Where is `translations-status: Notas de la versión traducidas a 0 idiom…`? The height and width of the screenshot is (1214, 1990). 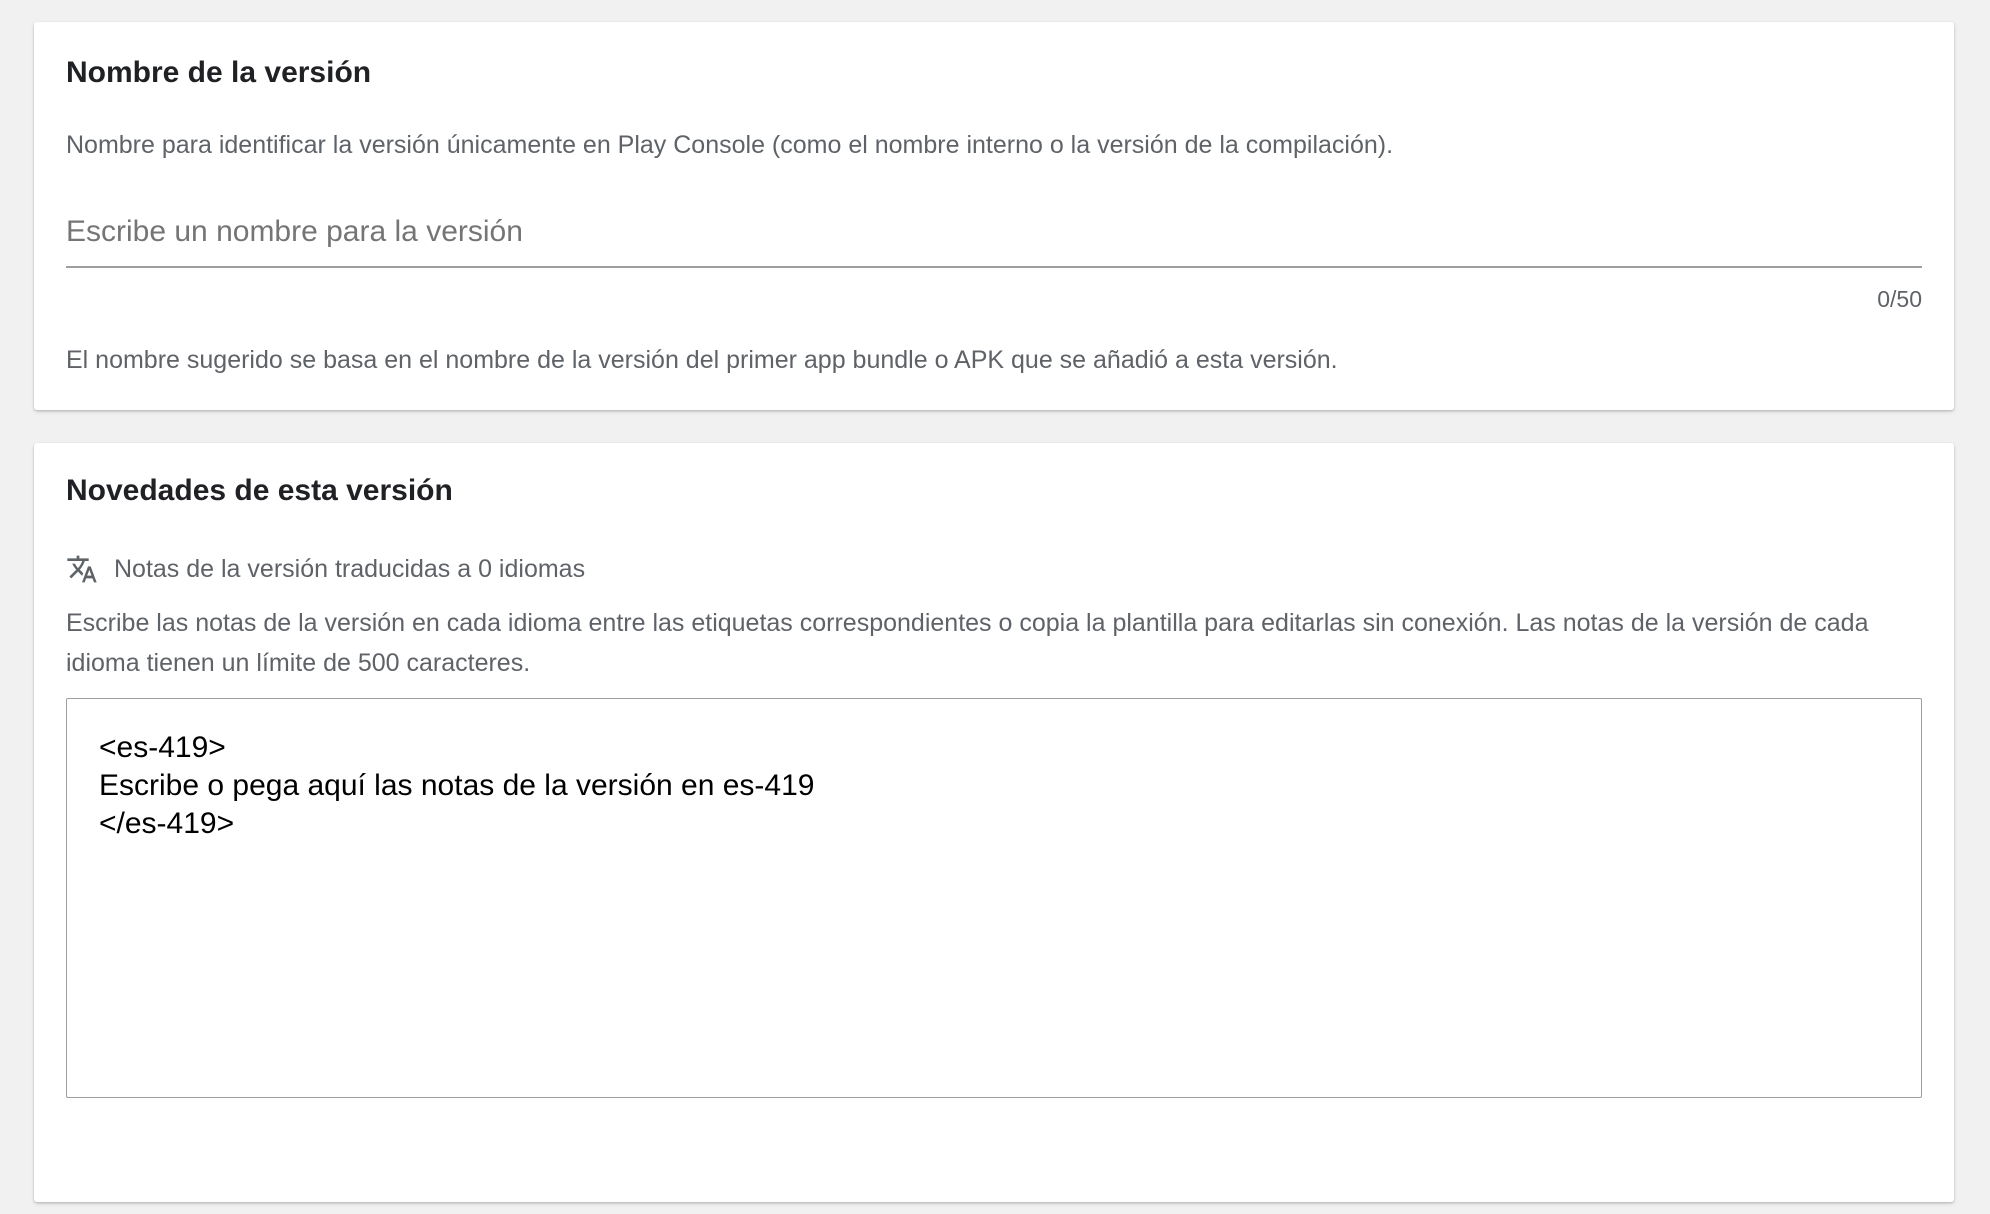
translations-status: Notas de la versión traducidas a 0 idiom… is located at coordinates (325, 569).